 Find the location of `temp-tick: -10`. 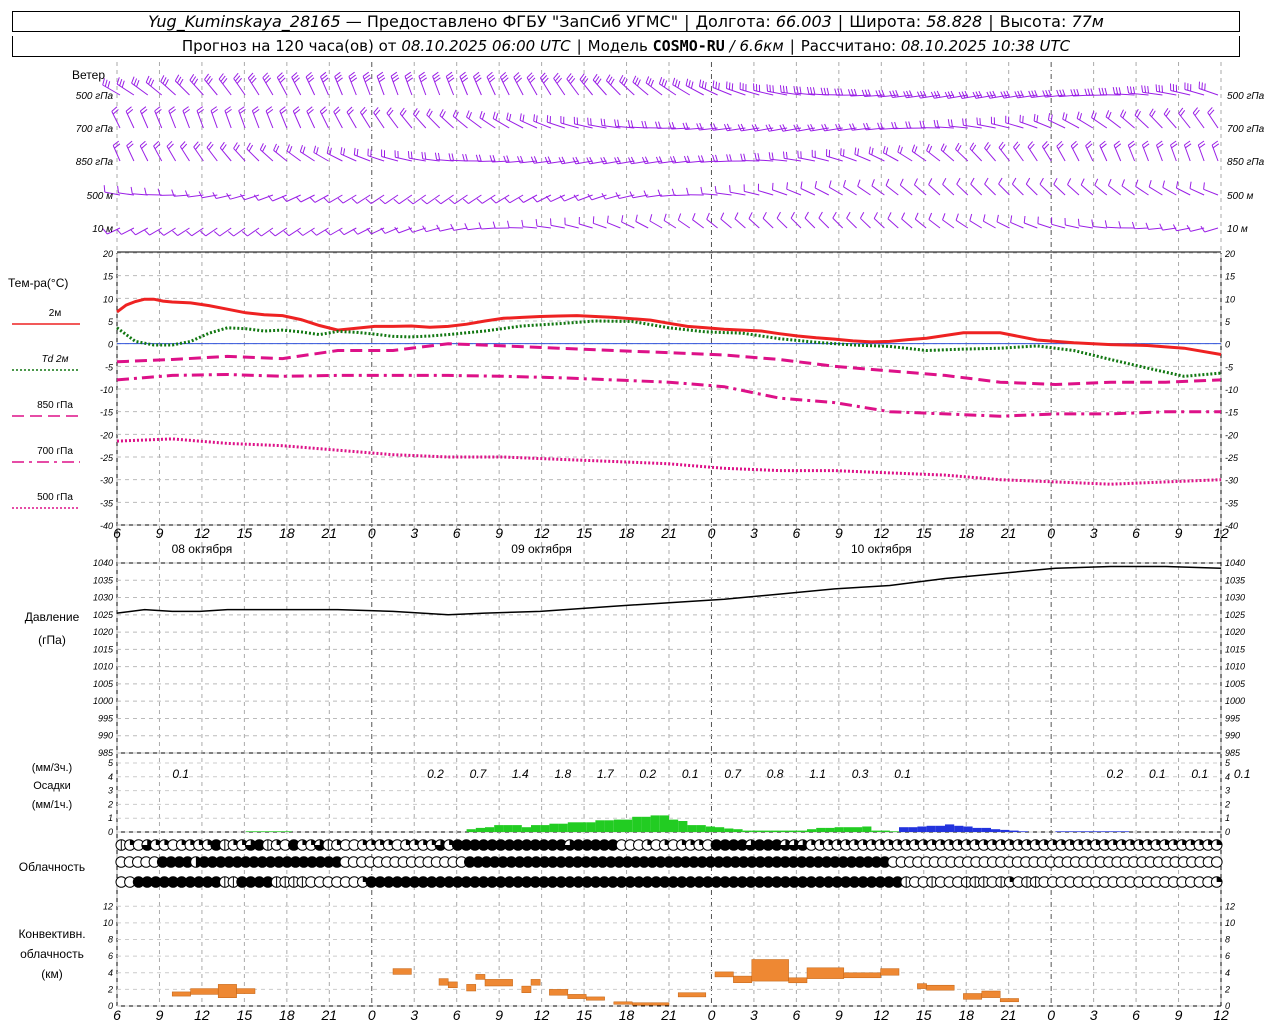

temp-tick: -10 is located at coordinates (1231, 390).